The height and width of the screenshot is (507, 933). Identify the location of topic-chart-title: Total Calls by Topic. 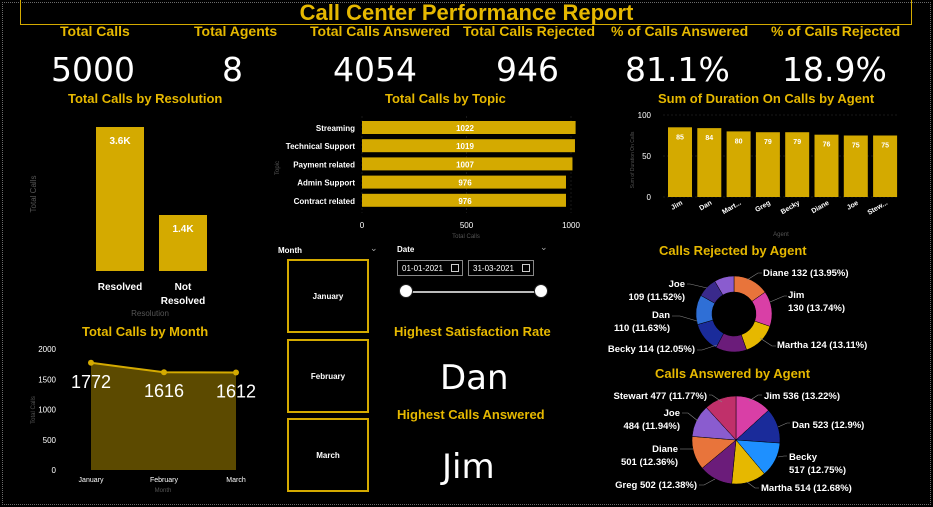
(445, 98).